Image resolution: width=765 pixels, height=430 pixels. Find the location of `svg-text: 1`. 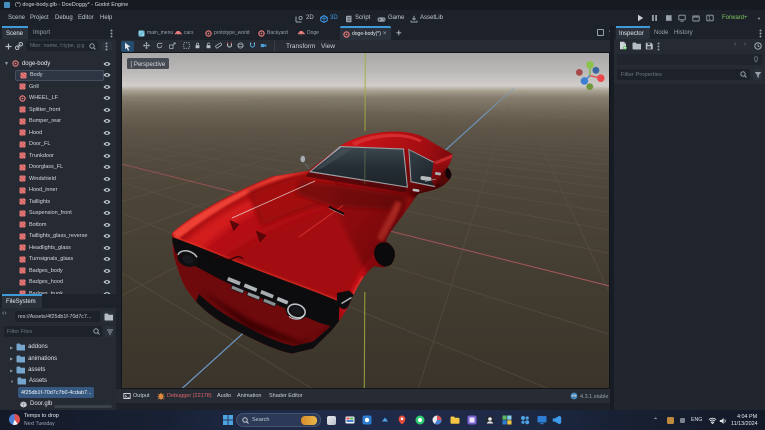

svg-text: 1 is located at coordinates (709, 19).